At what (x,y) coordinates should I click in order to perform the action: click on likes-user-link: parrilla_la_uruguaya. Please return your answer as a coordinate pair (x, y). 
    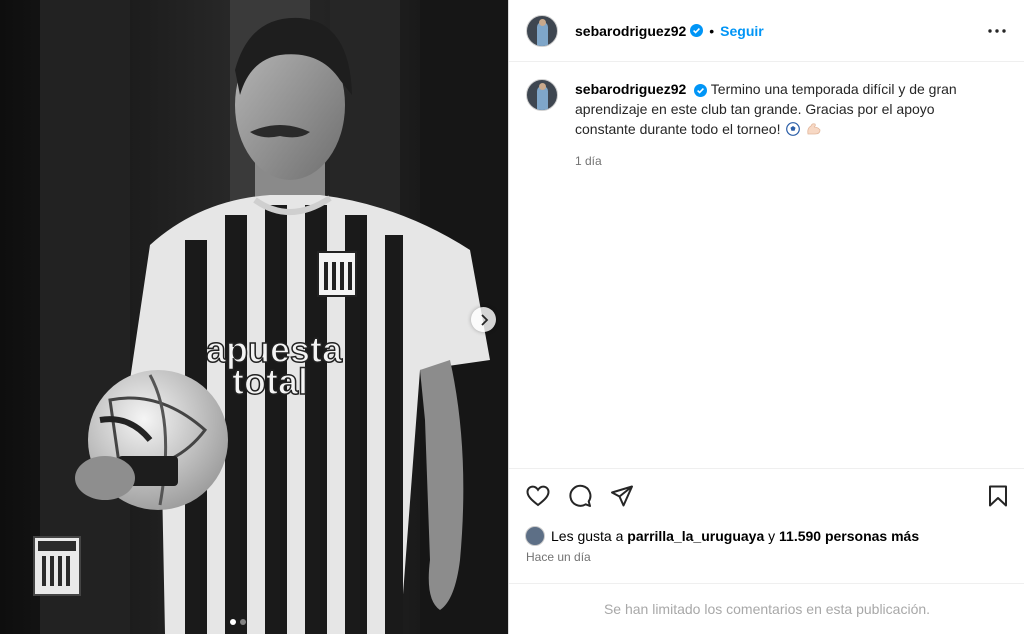
    Looking at the image, I should click on (695, 536).